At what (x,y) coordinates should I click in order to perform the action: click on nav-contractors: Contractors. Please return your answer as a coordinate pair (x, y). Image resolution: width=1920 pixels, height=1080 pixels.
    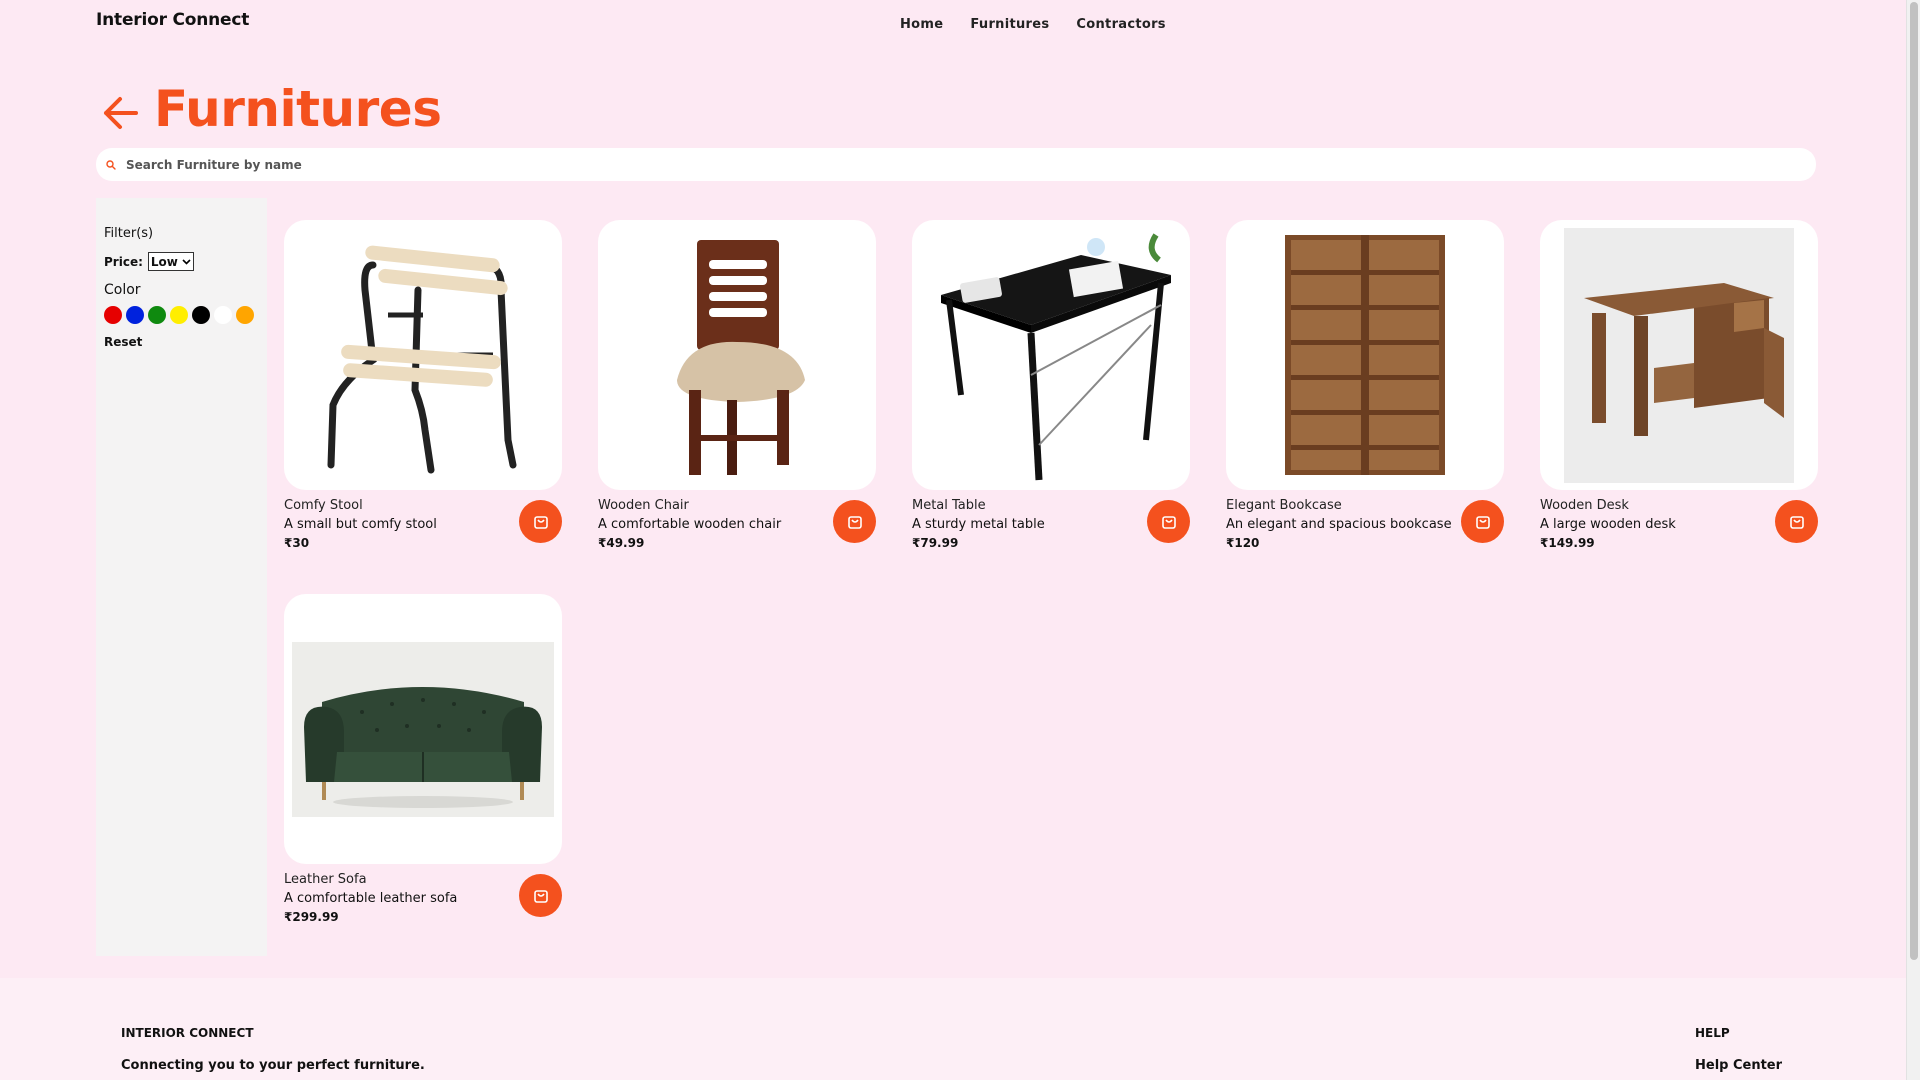
    Looking at the image, I should click on (1120, 24).